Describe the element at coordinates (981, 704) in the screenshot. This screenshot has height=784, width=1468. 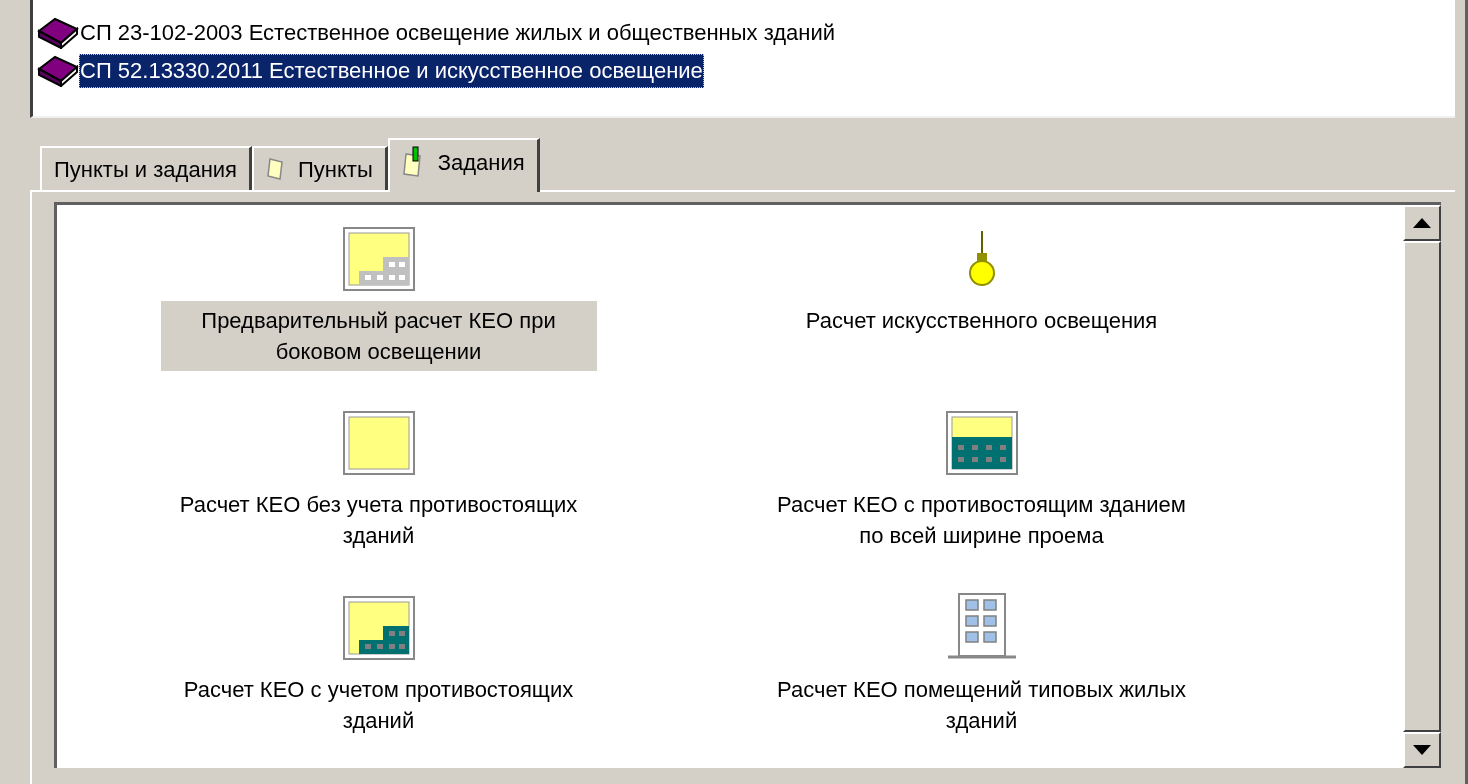
I see `task-label: Расчет КЕО помещений типовых жилых зданий` at that location.